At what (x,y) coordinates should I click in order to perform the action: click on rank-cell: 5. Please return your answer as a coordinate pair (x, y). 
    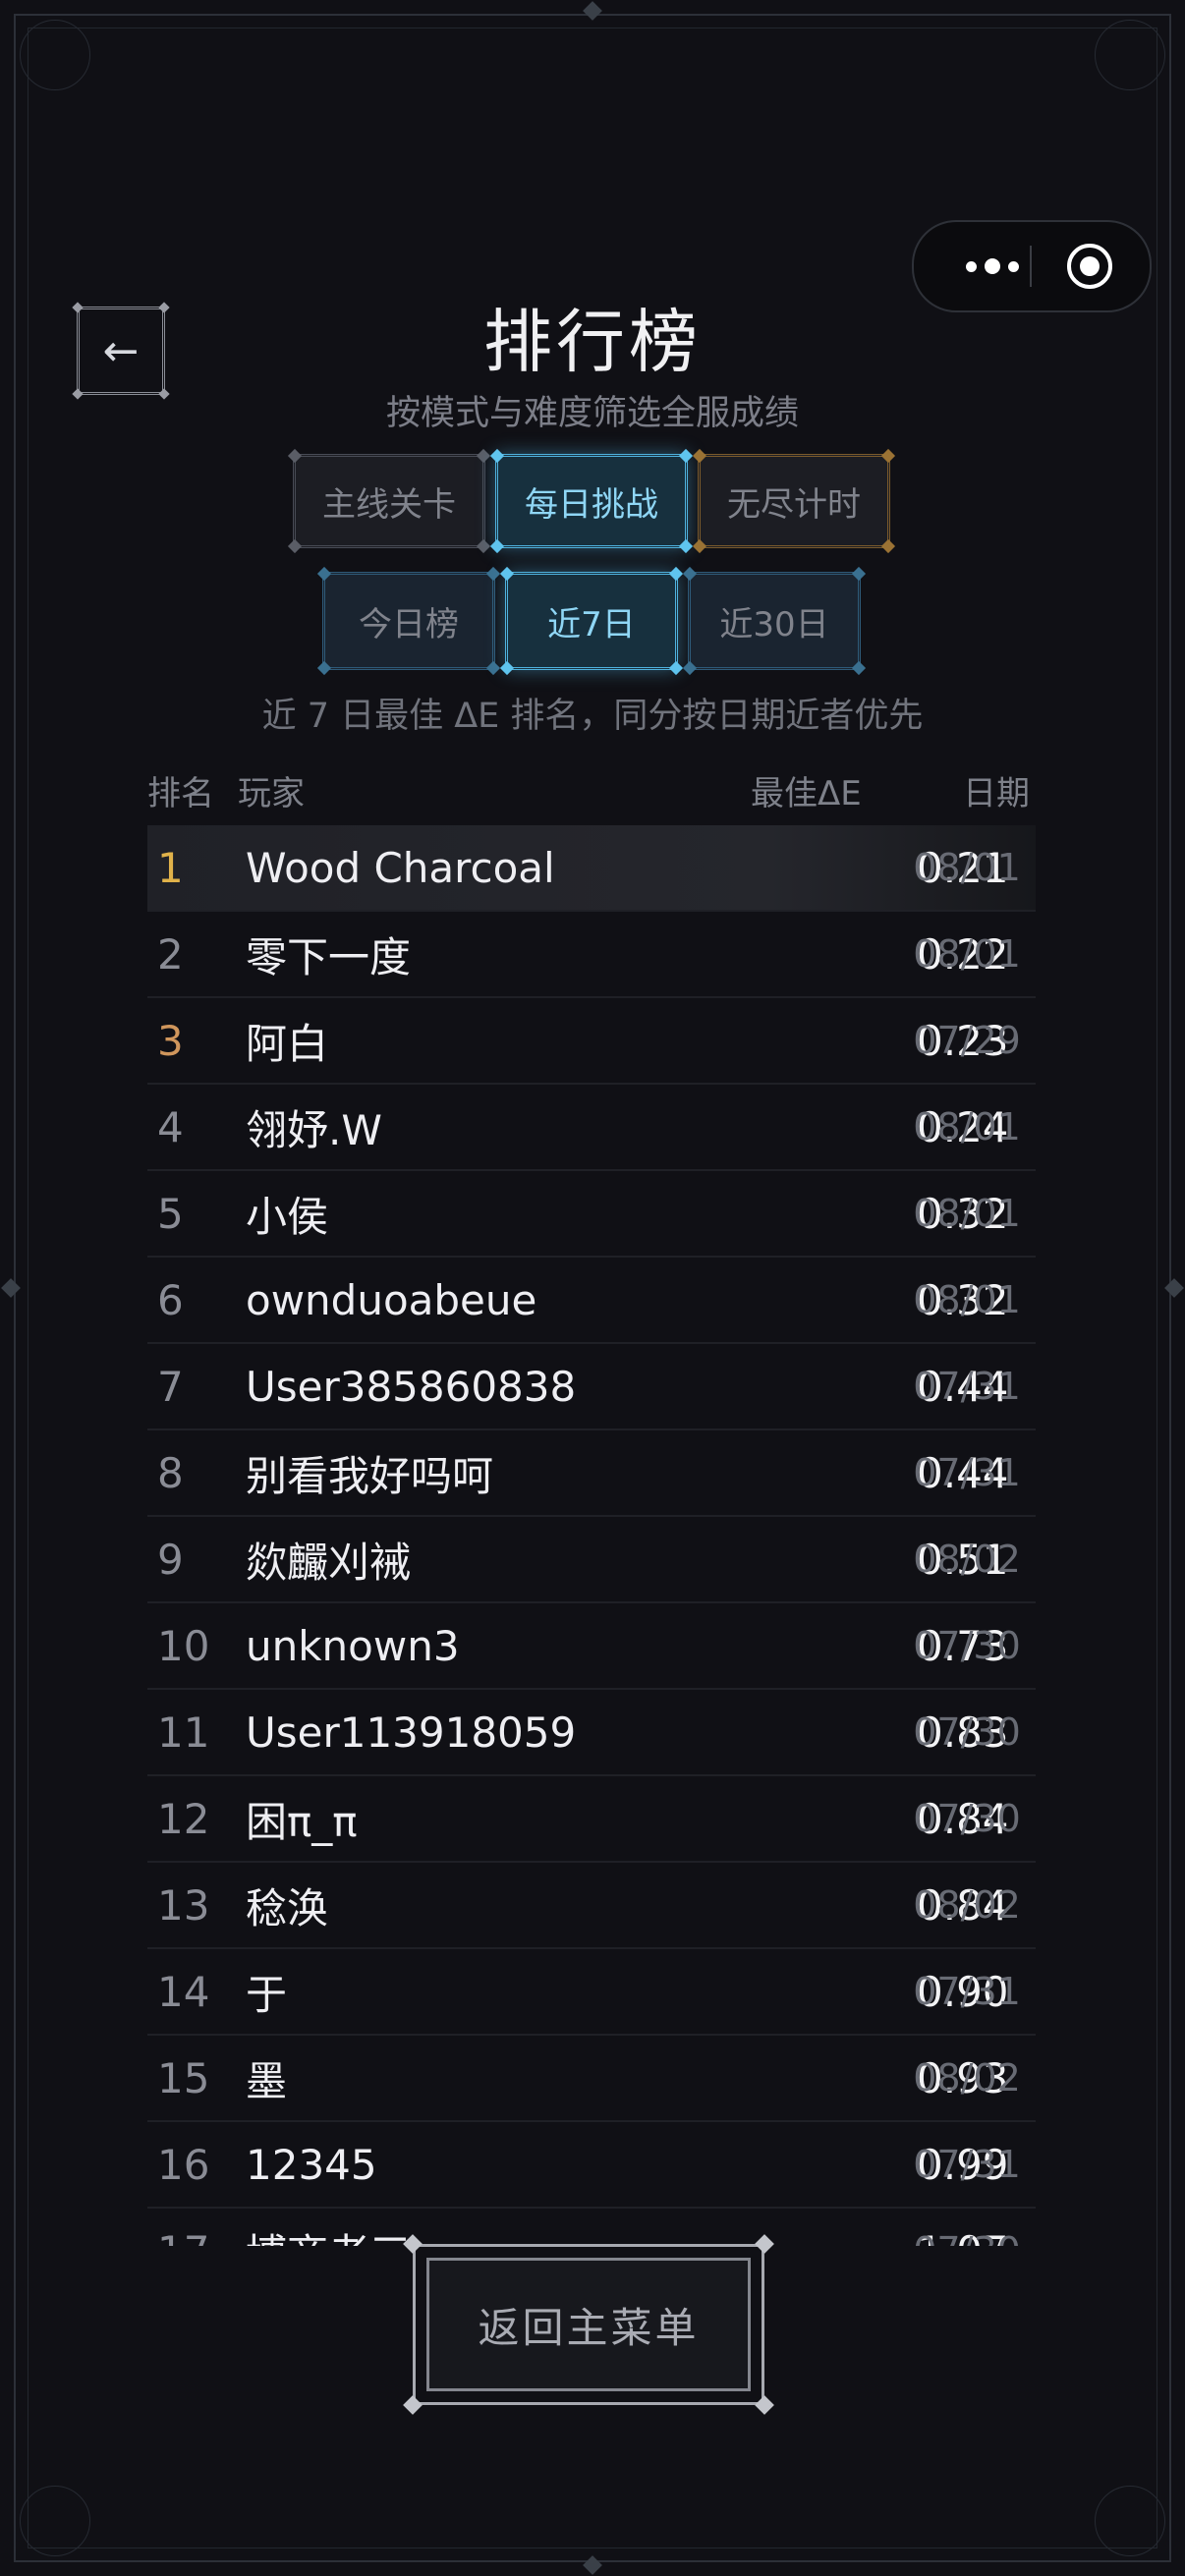
    Looking at the image, I should click on (170, 1213).